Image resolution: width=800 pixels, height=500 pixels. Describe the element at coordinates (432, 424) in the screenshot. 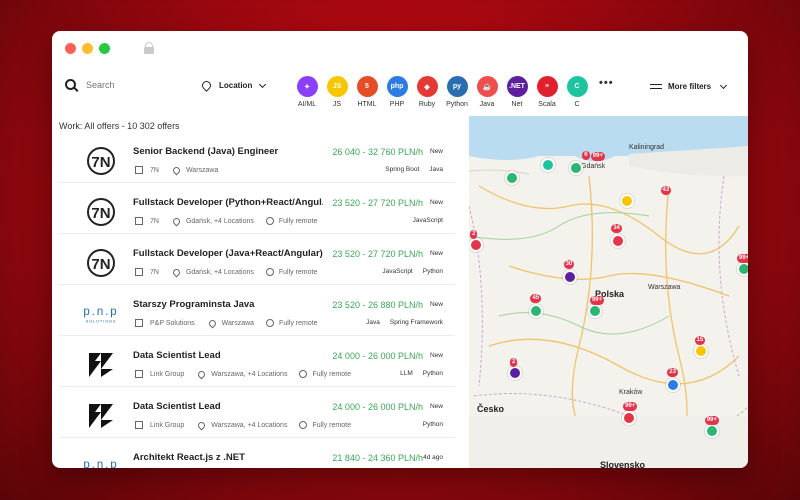

I see `skill-tag: Python` at that location.